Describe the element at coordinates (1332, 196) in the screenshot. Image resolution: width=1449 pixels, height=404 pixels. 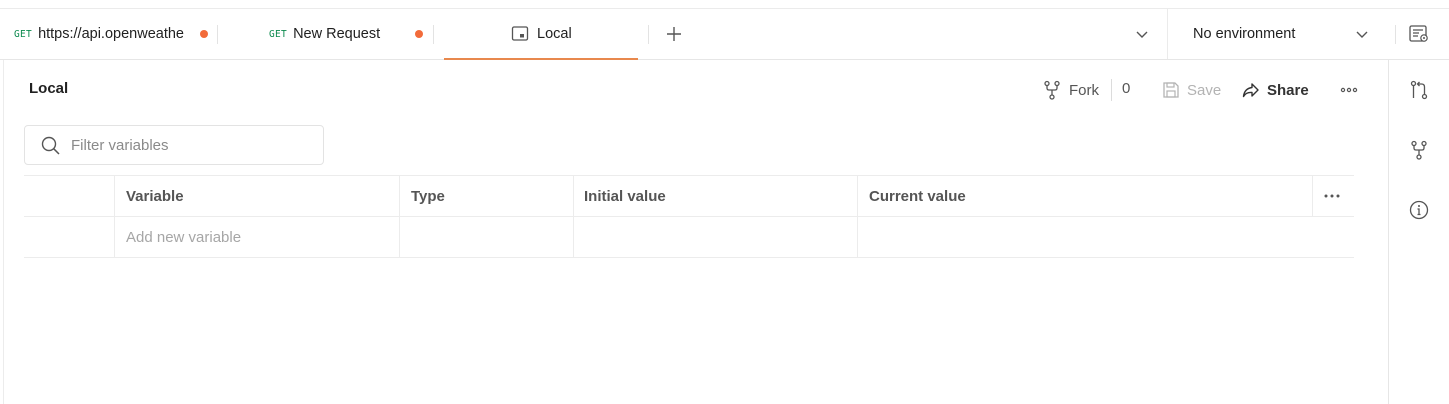
I see `table-options-icon` at that location.